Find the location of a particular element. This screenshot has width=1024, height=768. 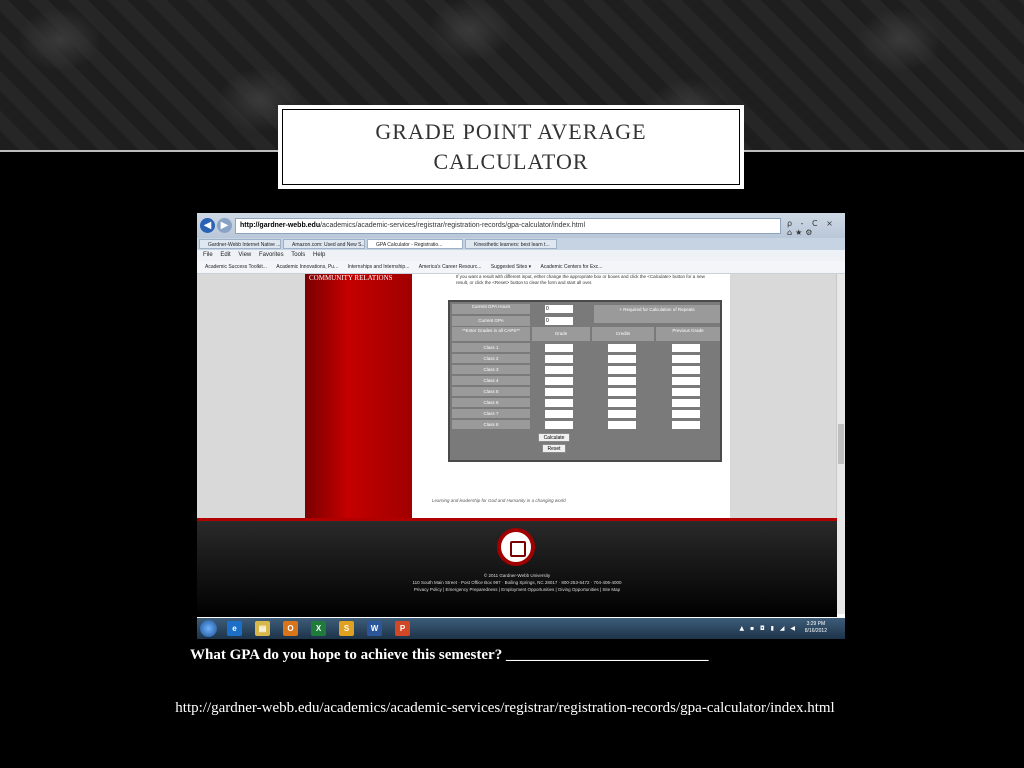

slide-title: GRADE POINT AVERAGE CALCULATOR is located at coordinates (511, 146).